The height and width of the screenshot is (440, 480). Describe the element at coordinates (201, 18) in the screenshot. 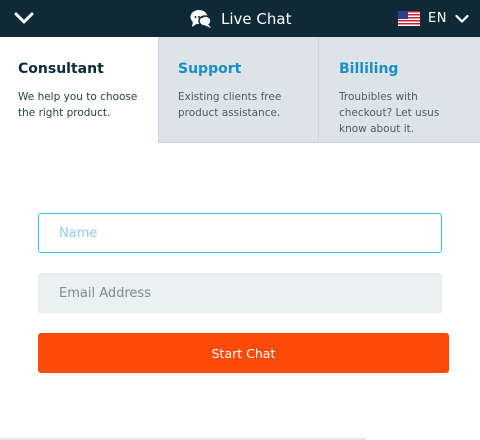

I see `chat-bubbles-icon` at that location.